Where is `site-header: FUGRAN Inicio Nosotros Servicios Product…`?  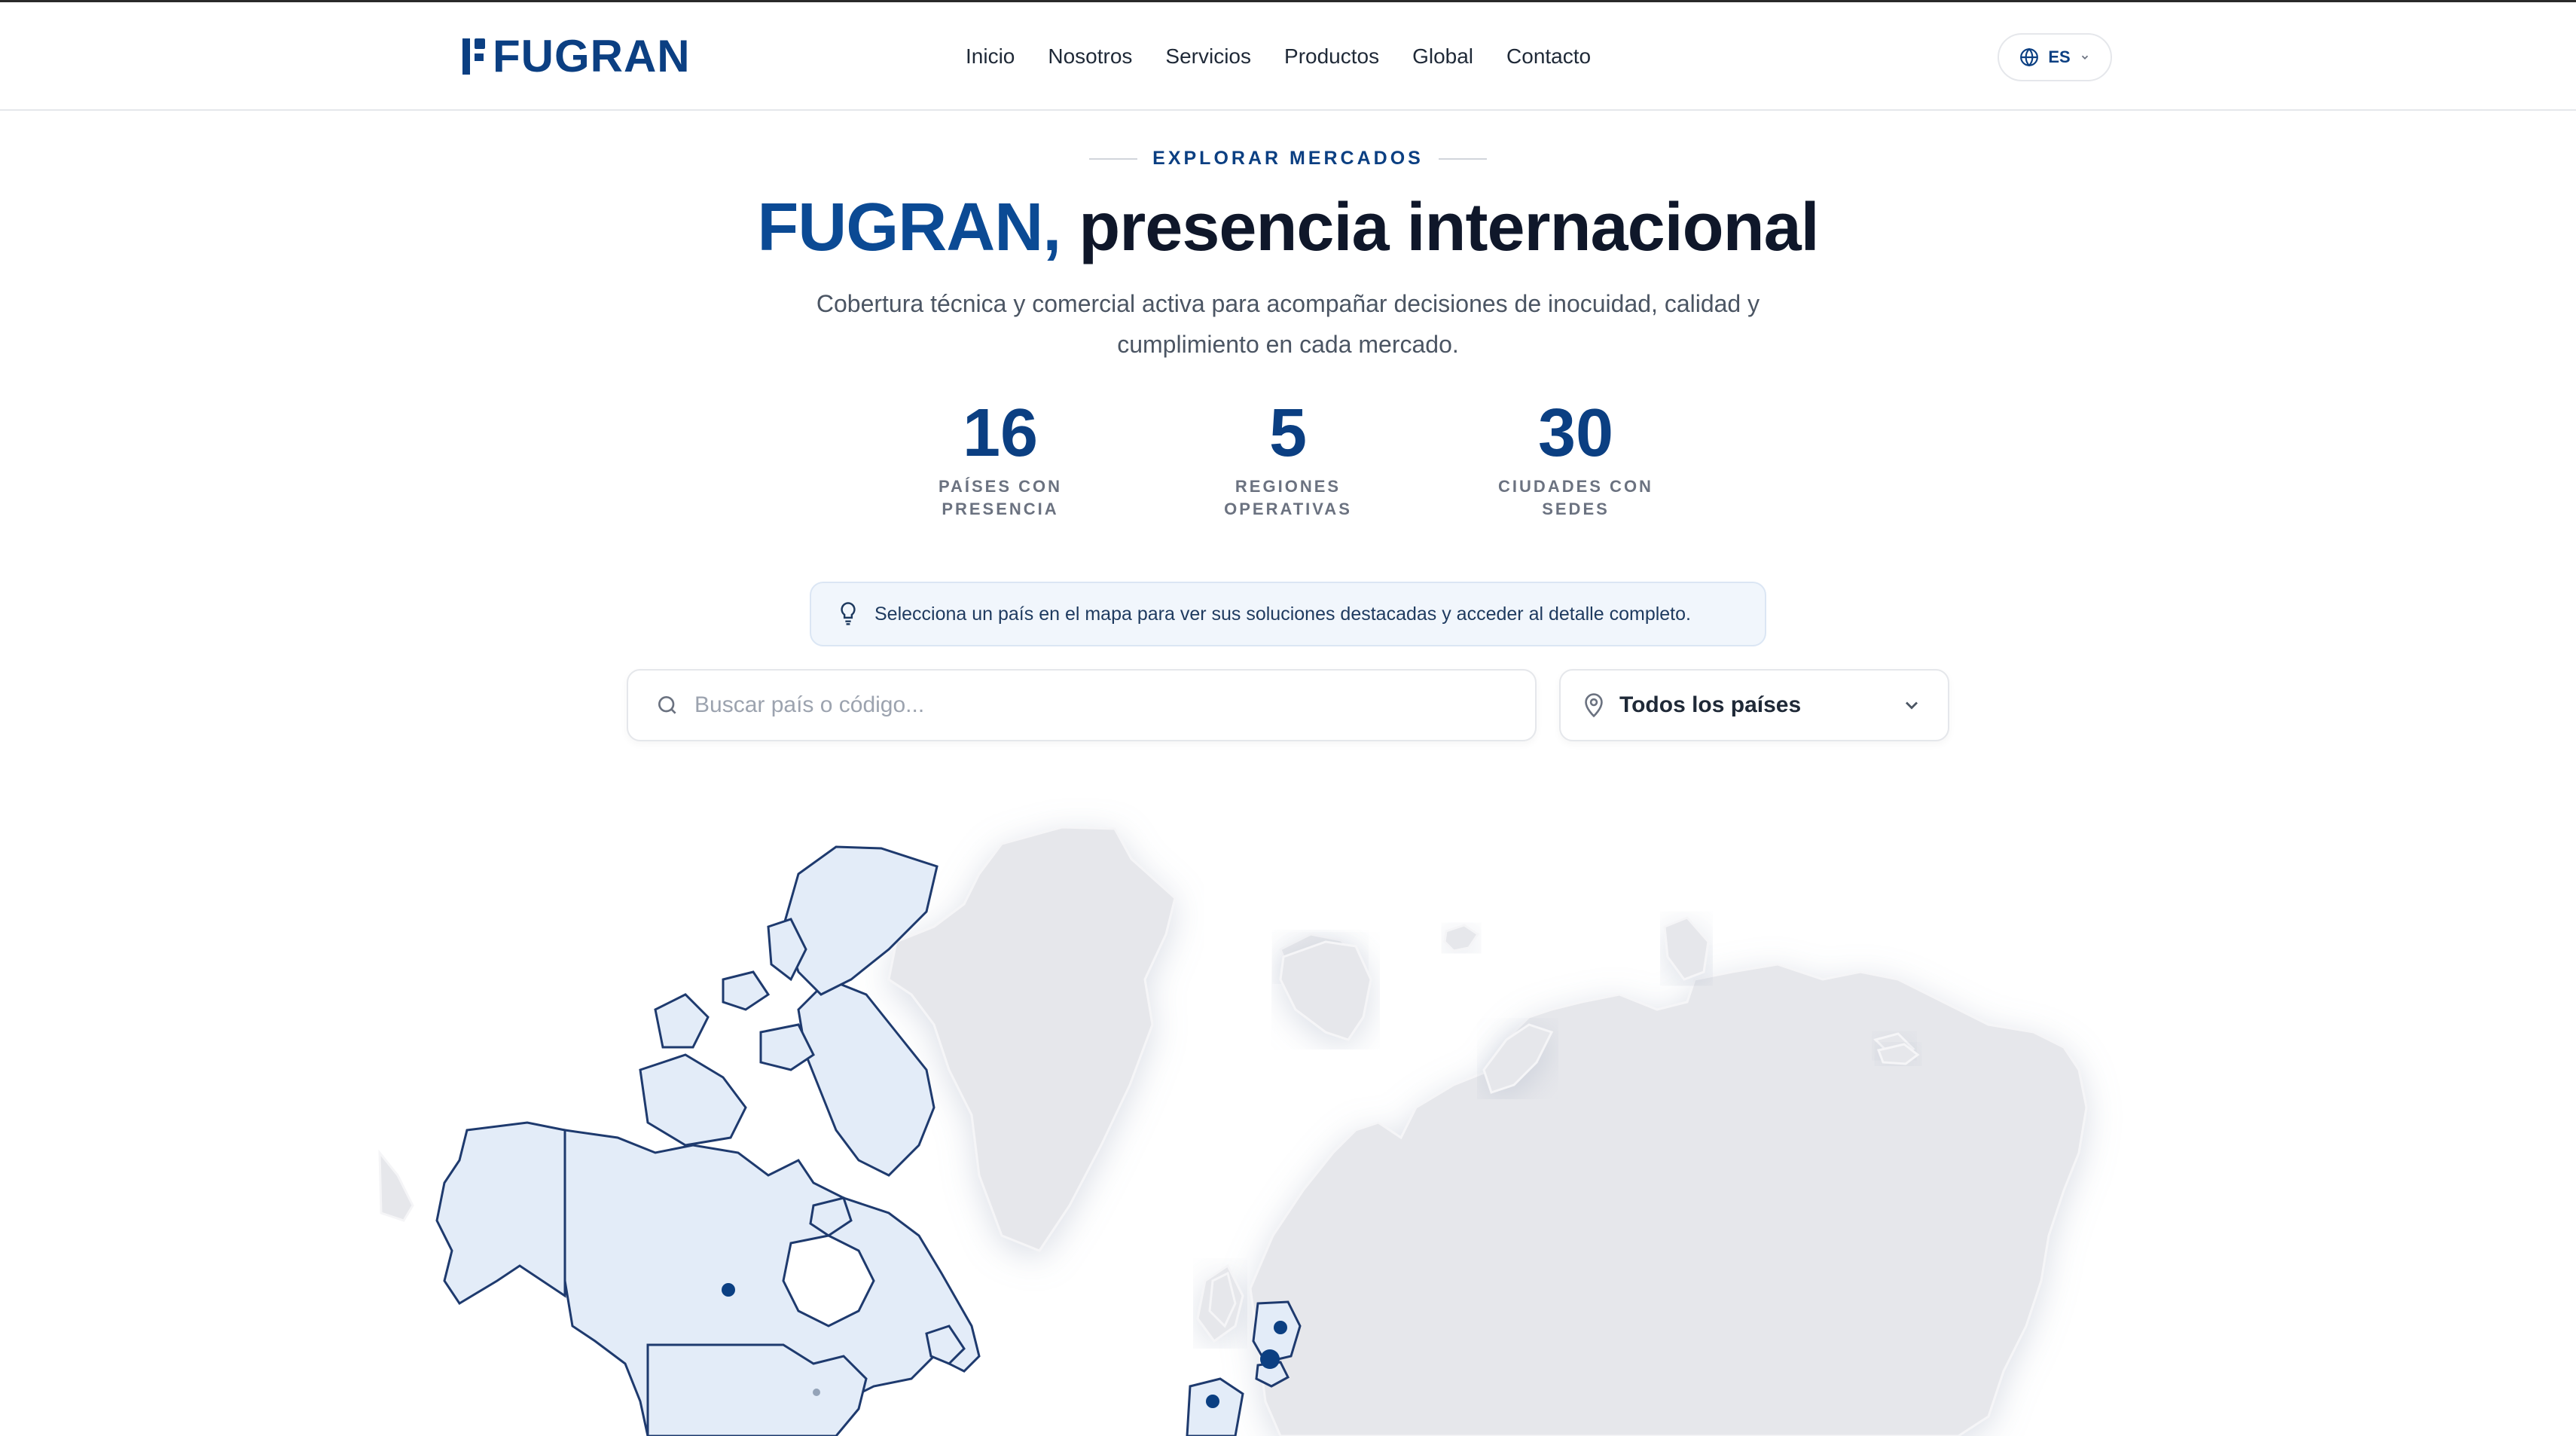 site-header: FUGRAN Inicio Nosotros Servicios Product… is located at coordinates (1288, 56).